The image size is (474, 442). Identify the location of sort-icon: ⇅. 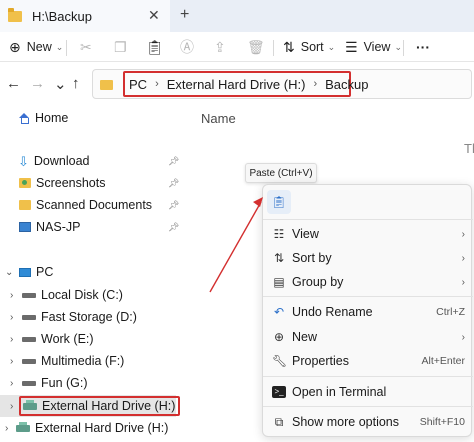
(279, 258).